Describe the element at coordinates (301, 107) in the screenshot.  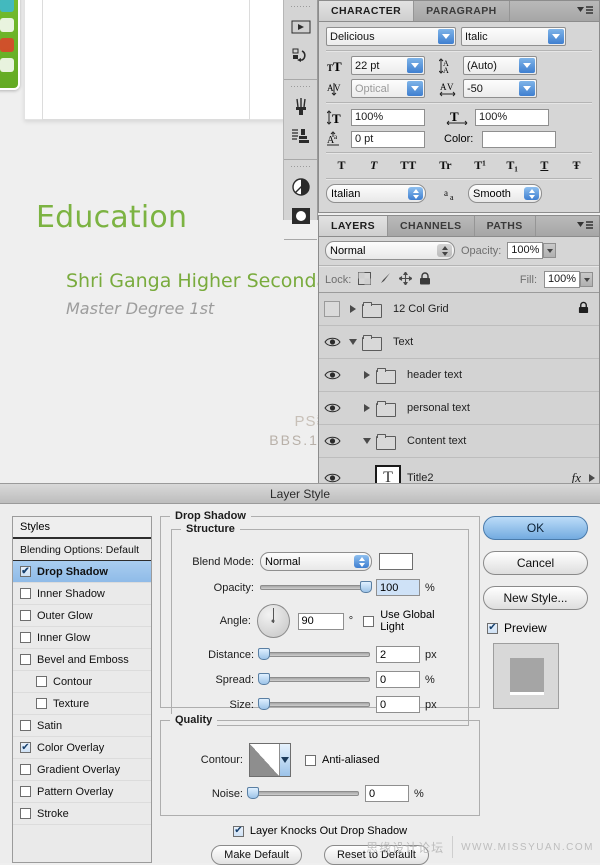
I see `brushes-icon` at that location.